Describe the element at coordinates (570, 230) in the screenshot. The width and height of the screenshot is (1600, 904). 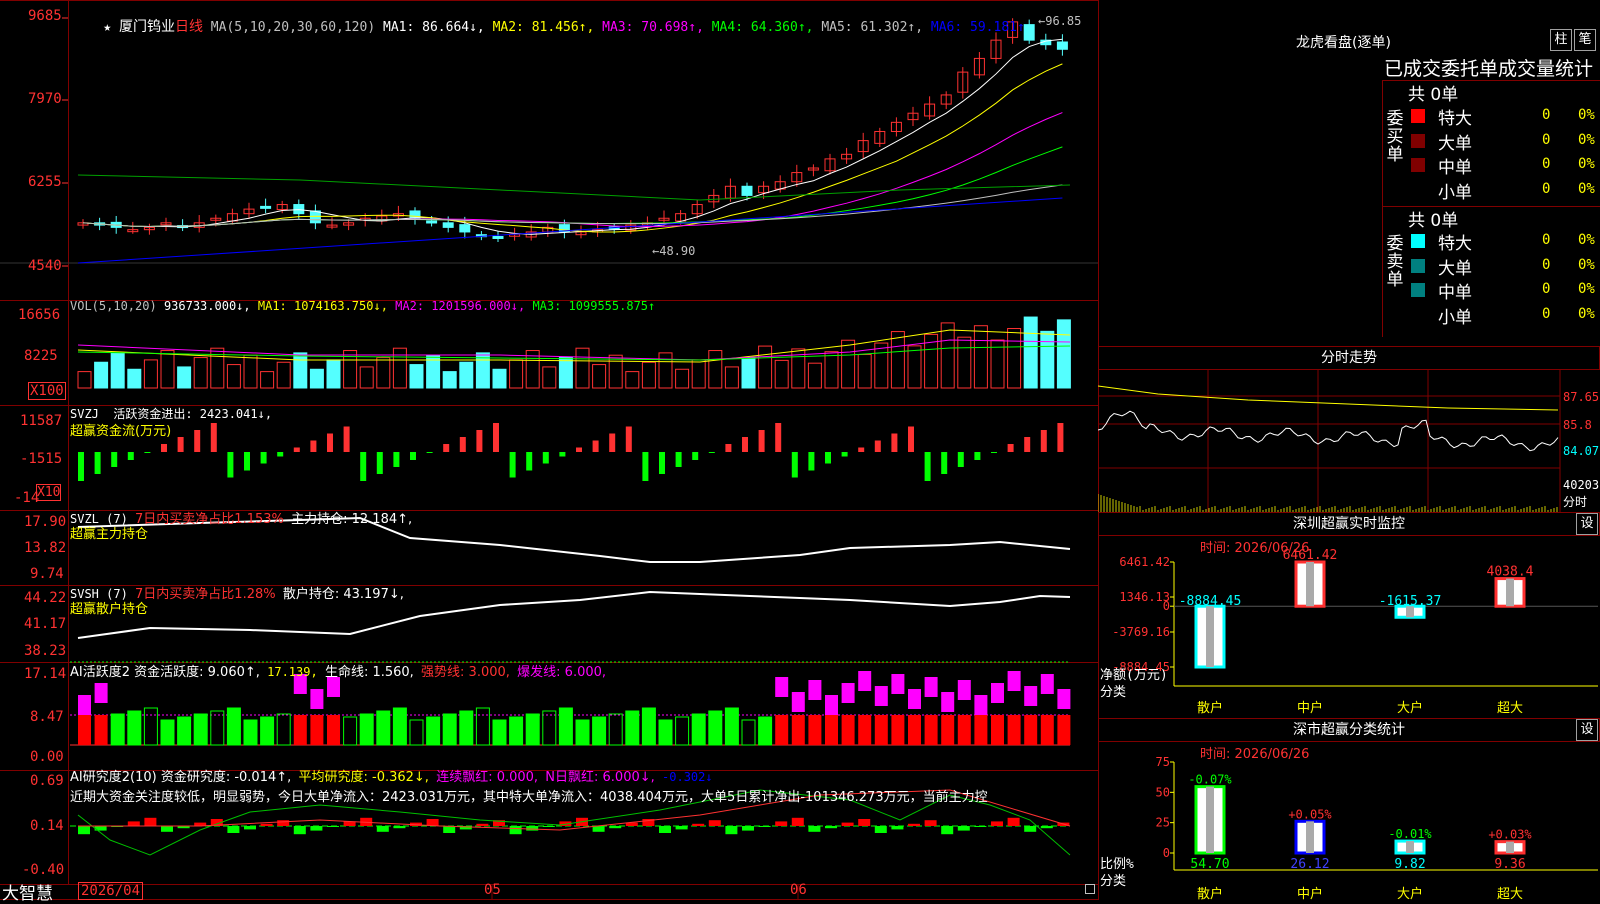
I see `ma6-line` at that location.